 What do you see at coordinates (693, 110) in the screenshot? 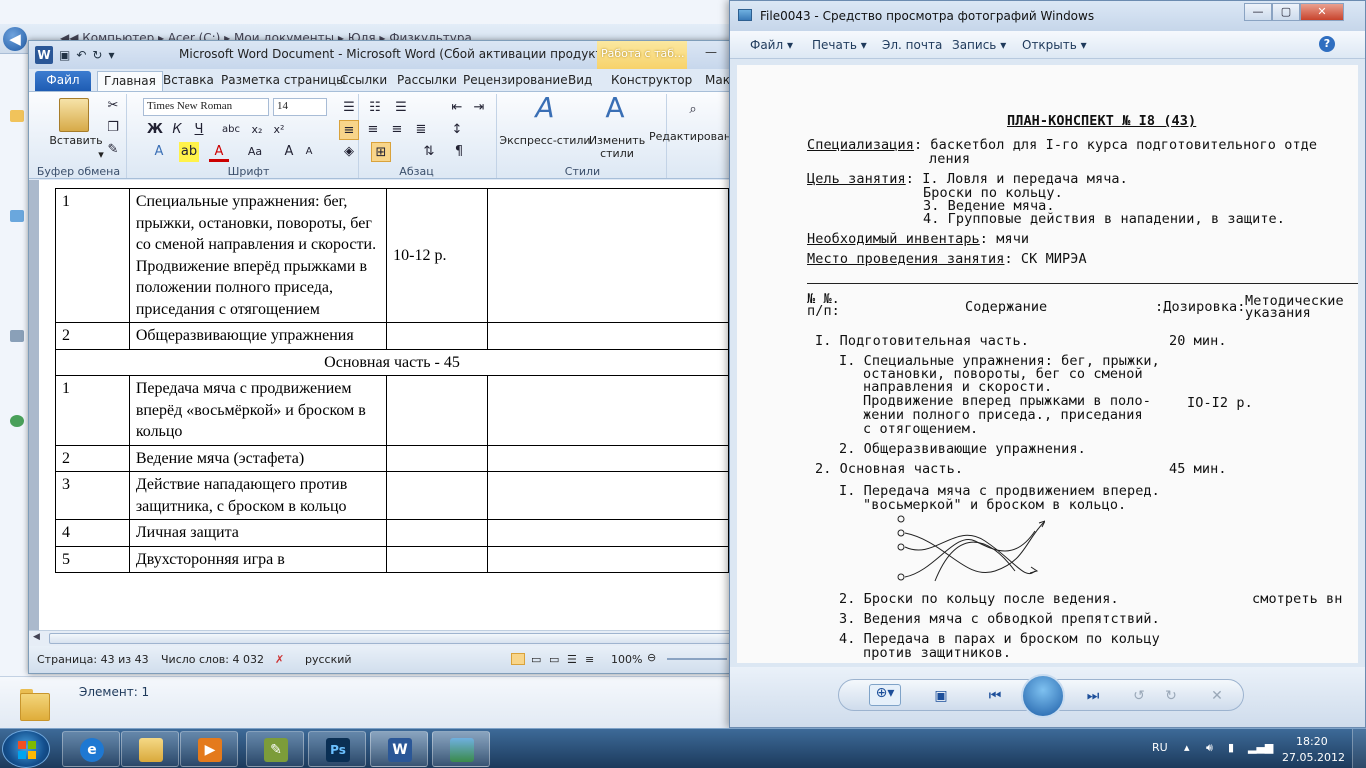
I see `find-icon: ⌕` at bounding box center [693, 110].